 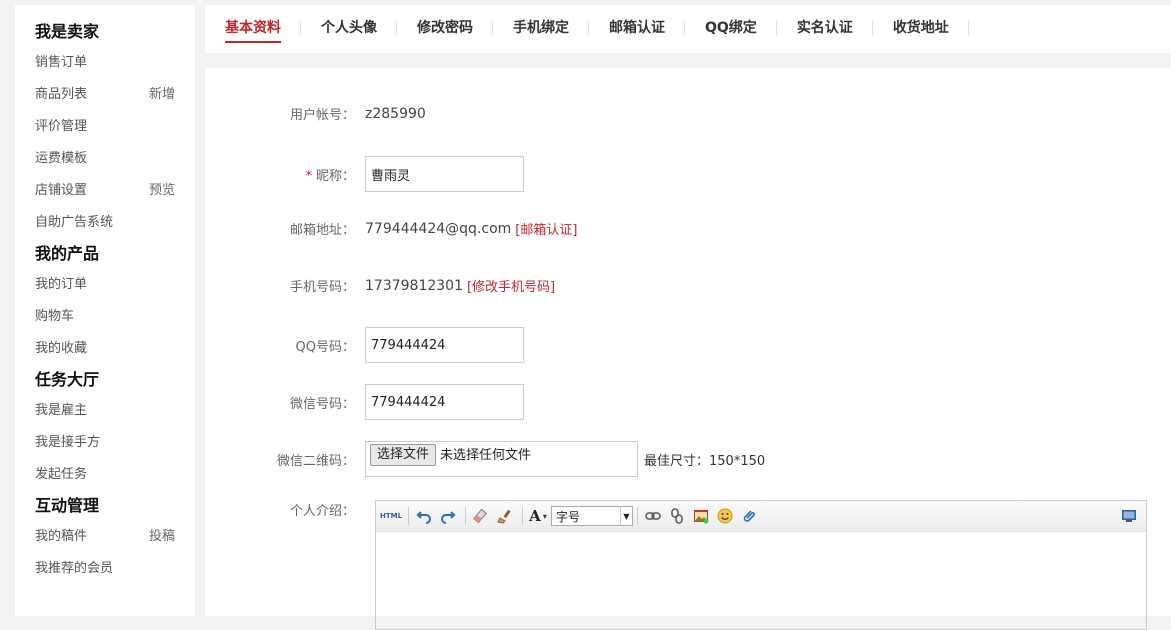 What do you see at coordinates (61, 158) in the screenshot?
I see `sidebar-item-label: 运费模板` at bounding box center [61, 158].